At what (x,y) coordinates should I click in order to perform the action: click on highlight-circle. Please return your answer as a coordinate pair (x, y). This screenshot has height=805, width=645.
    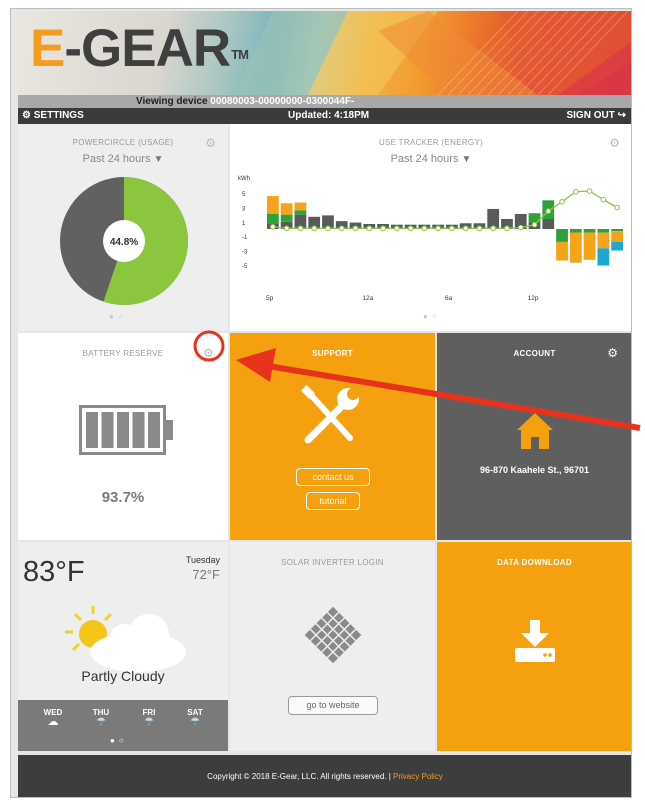
    Looking at the image, I should click on (209, 346).